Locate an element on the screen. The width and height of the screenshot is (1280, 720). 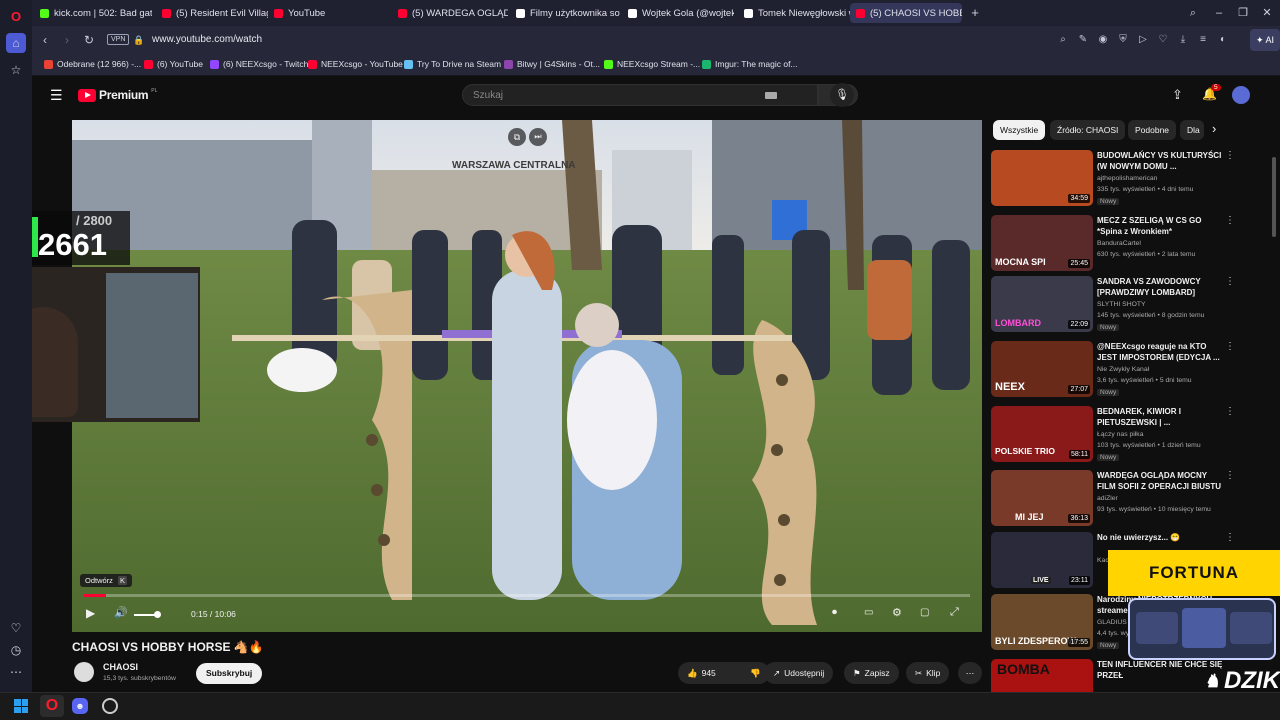
shield-icon: ⛨ is located at coordinates (1123, 40).